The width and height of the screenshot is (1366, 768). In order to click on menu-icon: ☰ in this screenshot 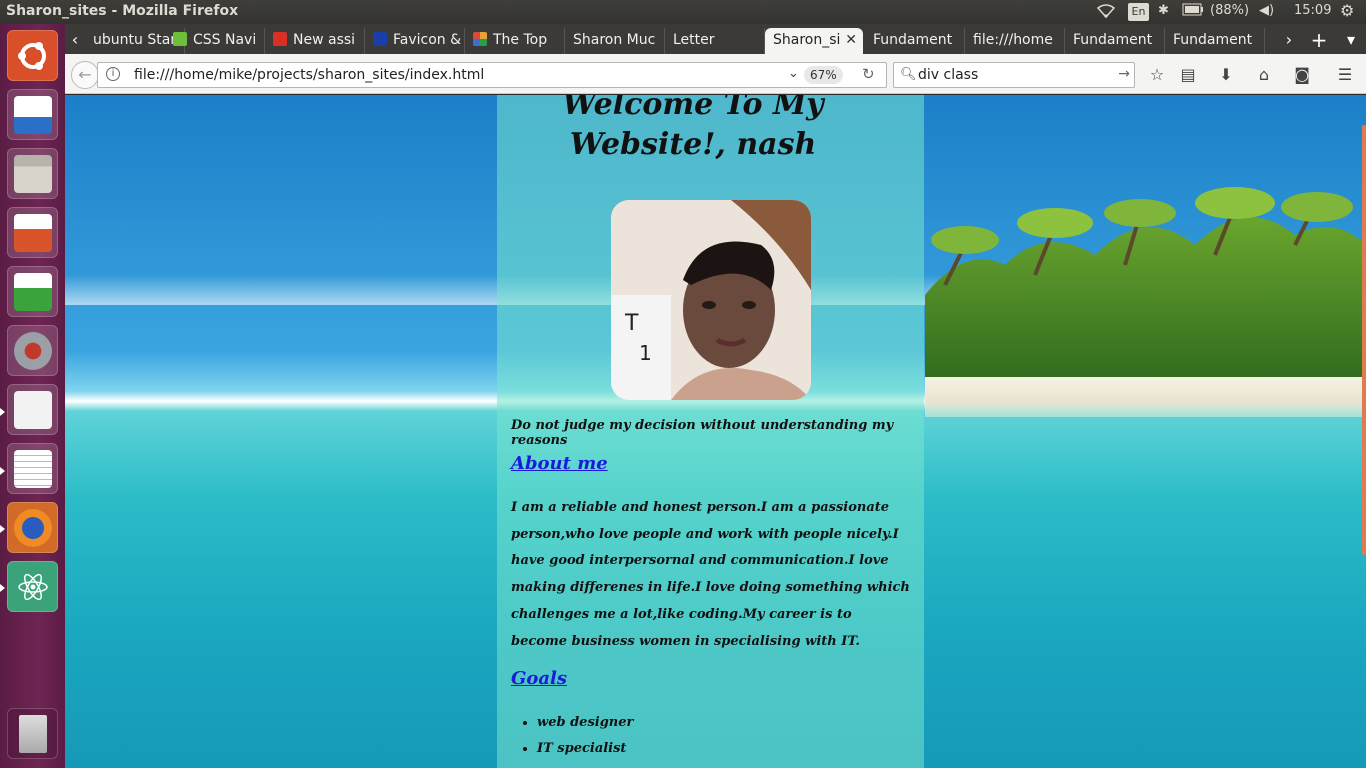, I will do `click(1345, 75)`.